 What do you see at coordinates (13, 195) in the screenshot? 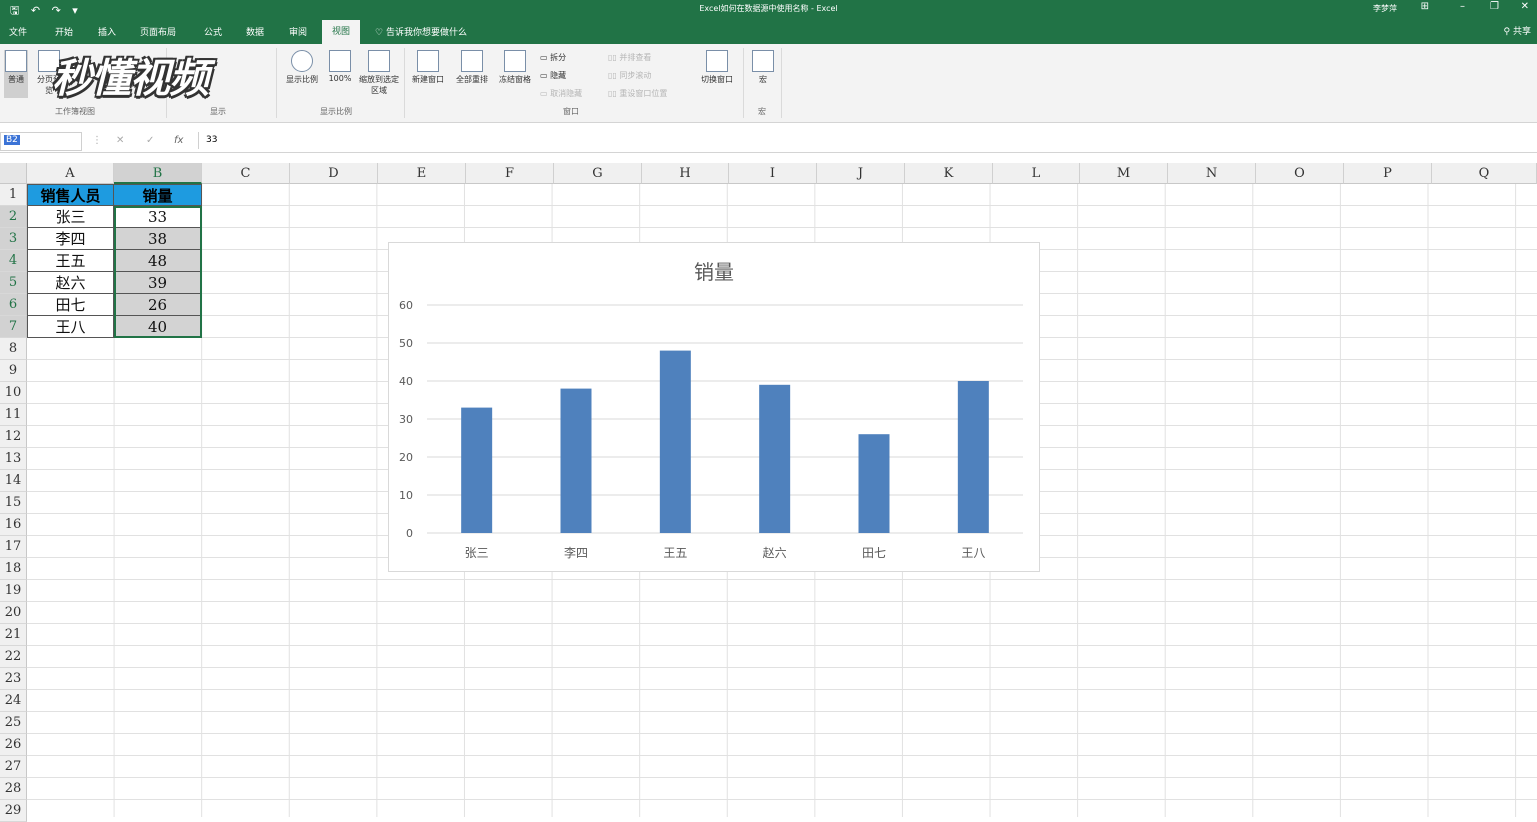
I see `row-header-1: 1` at bounding box center [13, 195].